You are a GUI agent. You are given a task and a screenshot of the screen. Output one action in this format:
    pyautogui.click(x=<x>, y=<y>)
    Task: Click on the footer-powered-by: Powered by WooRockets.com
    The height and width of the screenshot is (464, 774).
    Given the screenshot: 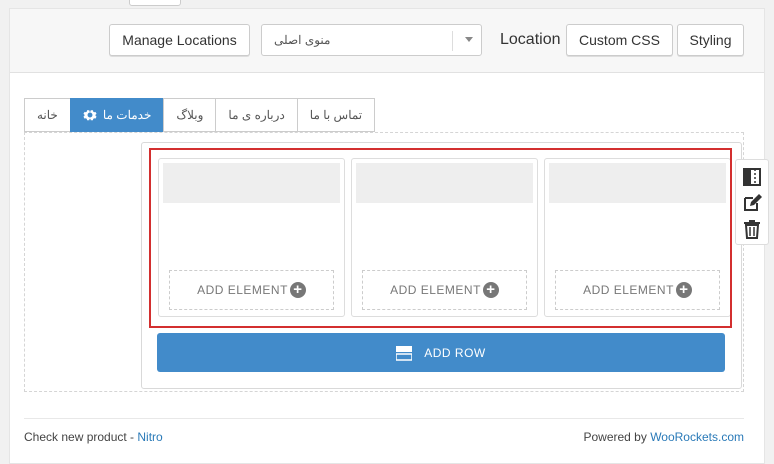 What is the action you would take?
    pyautogui.click(x=663, y=437)
    